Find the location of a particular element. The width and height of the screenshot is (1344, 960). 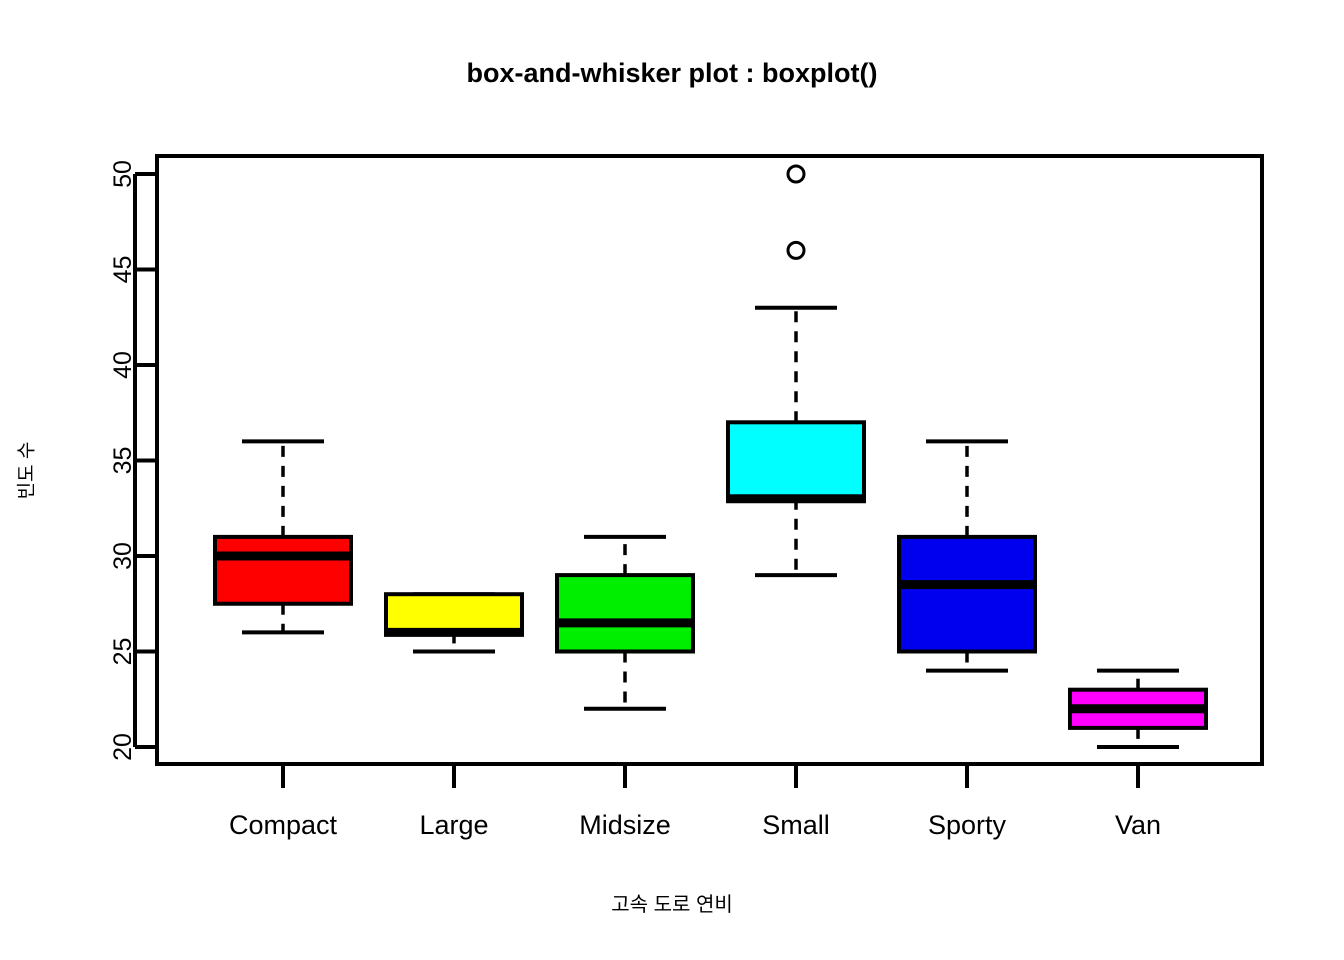

y-tick-label: 25 is located at coordinates (123, 652).